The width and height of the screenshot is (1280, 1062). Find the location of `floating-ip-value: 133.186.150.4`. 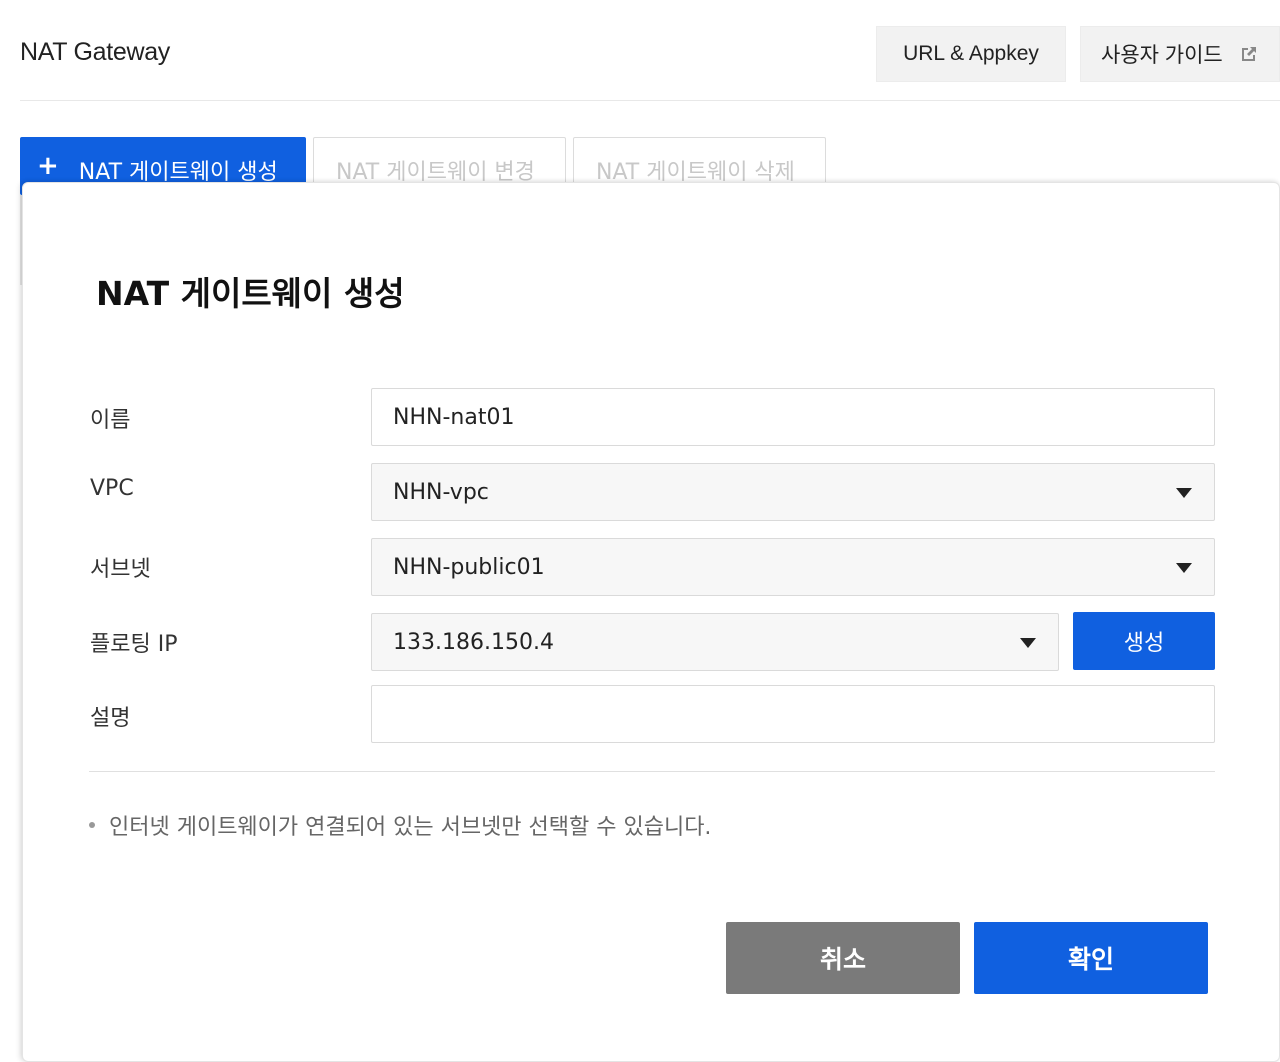

floating-ip-value: 133.186.150.4 is located at coordinates (473, 642).